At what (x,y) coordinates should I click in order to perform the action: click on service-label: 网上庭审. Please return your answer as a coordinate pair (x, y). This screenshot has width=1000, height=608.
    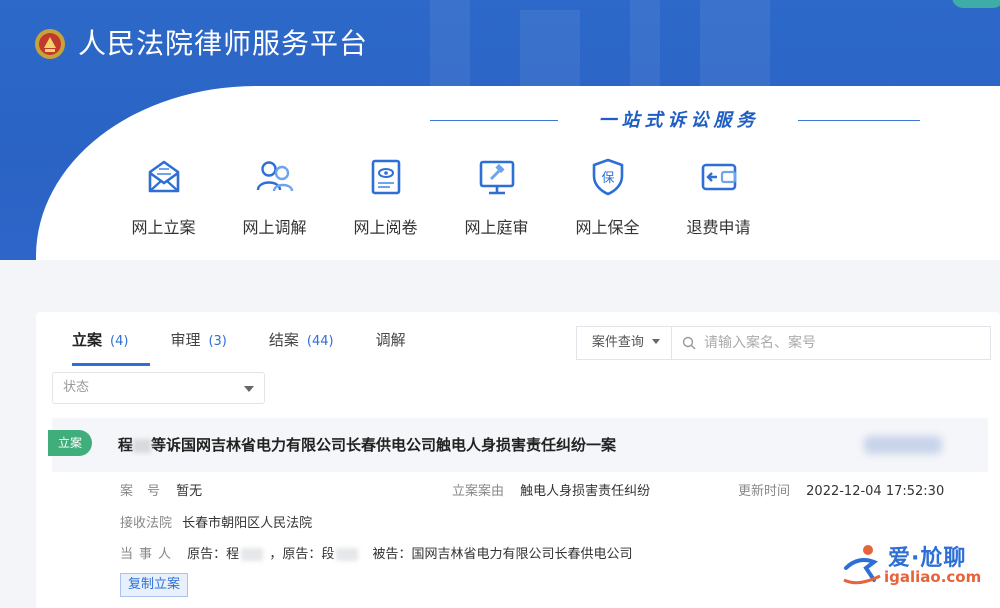
    Looking at the image, I should click on (496, 227).